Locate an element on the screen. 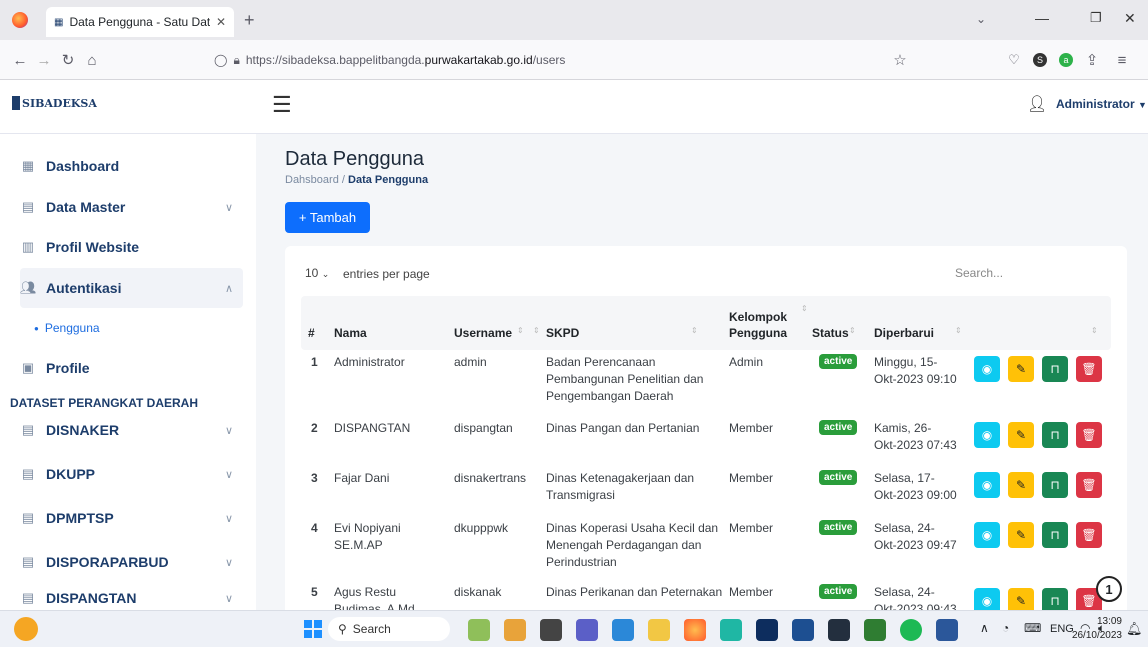 Image resolution: width=1148 pixels, height=647 pixels. notification-bell-icon: 🔔︎ is located at coordinates (1134, 629).